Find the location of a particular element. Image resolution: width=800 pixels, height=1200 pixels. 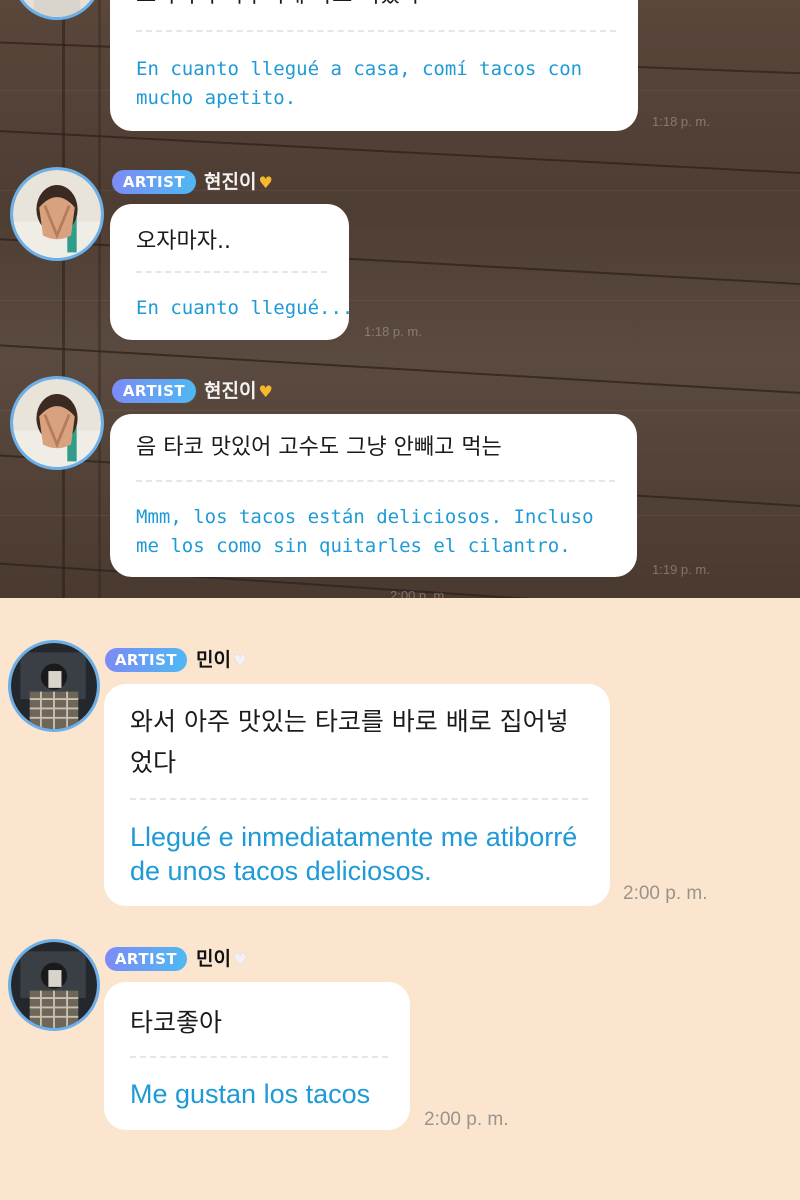

message-timestamp: 1:19 p. m. is located at coordinates (681, 569).